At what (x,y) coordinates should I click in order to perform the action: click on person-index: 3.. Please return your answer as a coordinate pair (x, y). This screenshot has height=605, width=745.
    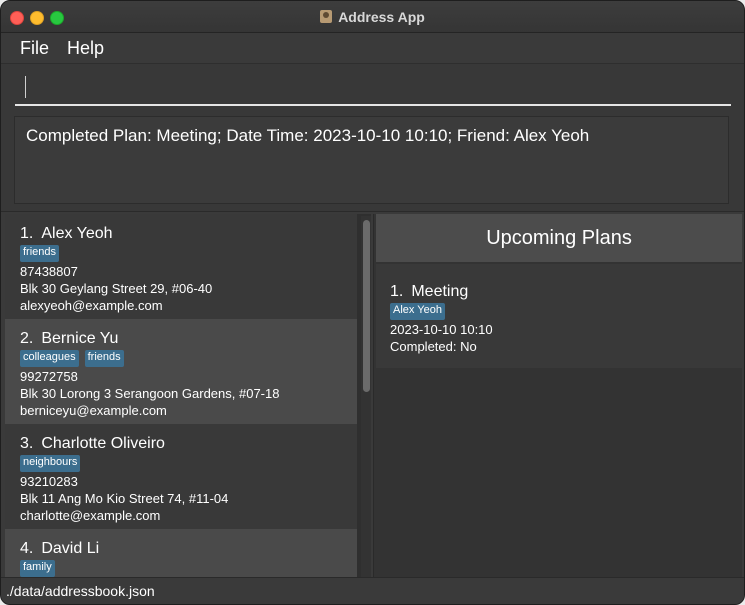
    Looking at the image, I should click on (27, 443).